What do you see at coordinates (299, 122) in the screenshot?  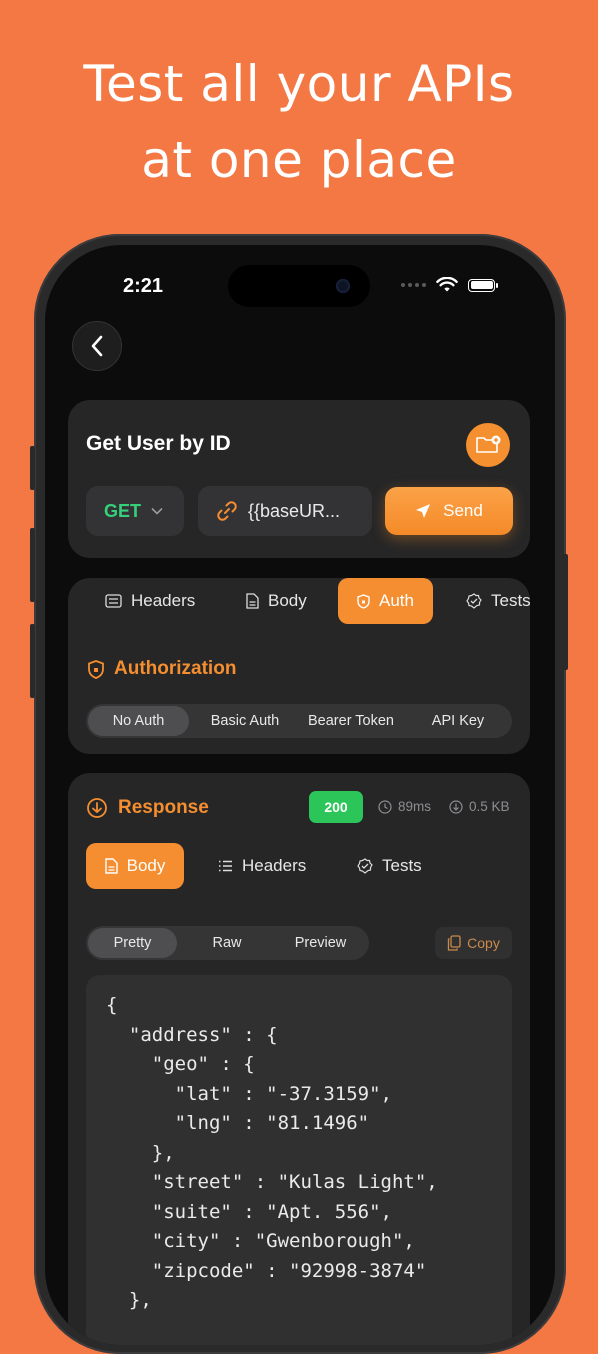 I see `marketing-headline: Test all your APIs at one place` at bounding box center [299, 122].